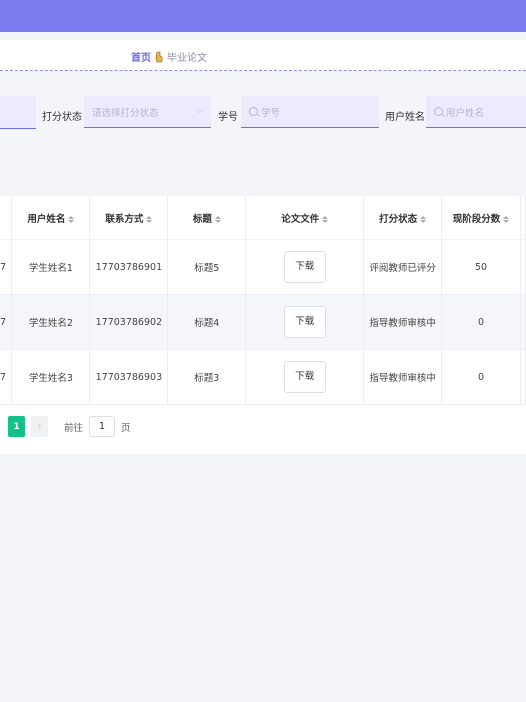  I want to click on student-no-input: 学号, so click(310, 112).